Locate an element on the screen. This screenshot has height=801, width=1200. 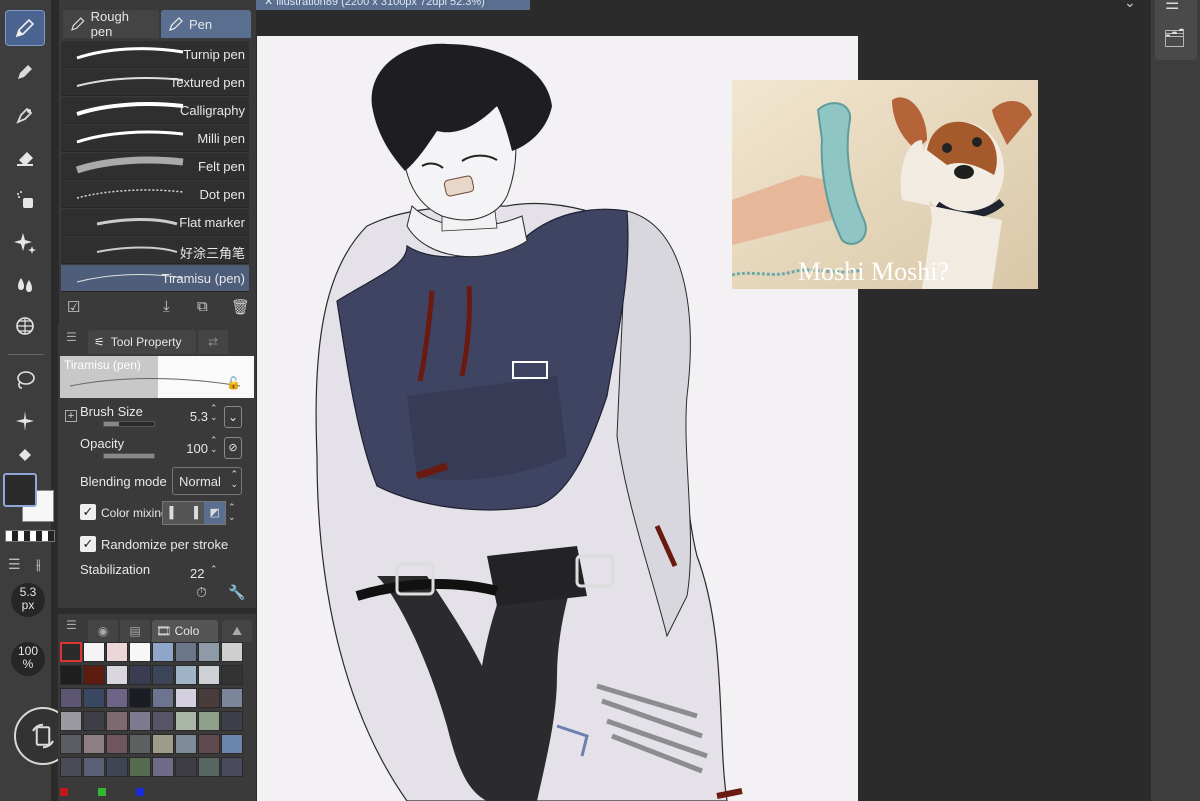
brush-item: Turnip pen is located at coordinates (155, 54).